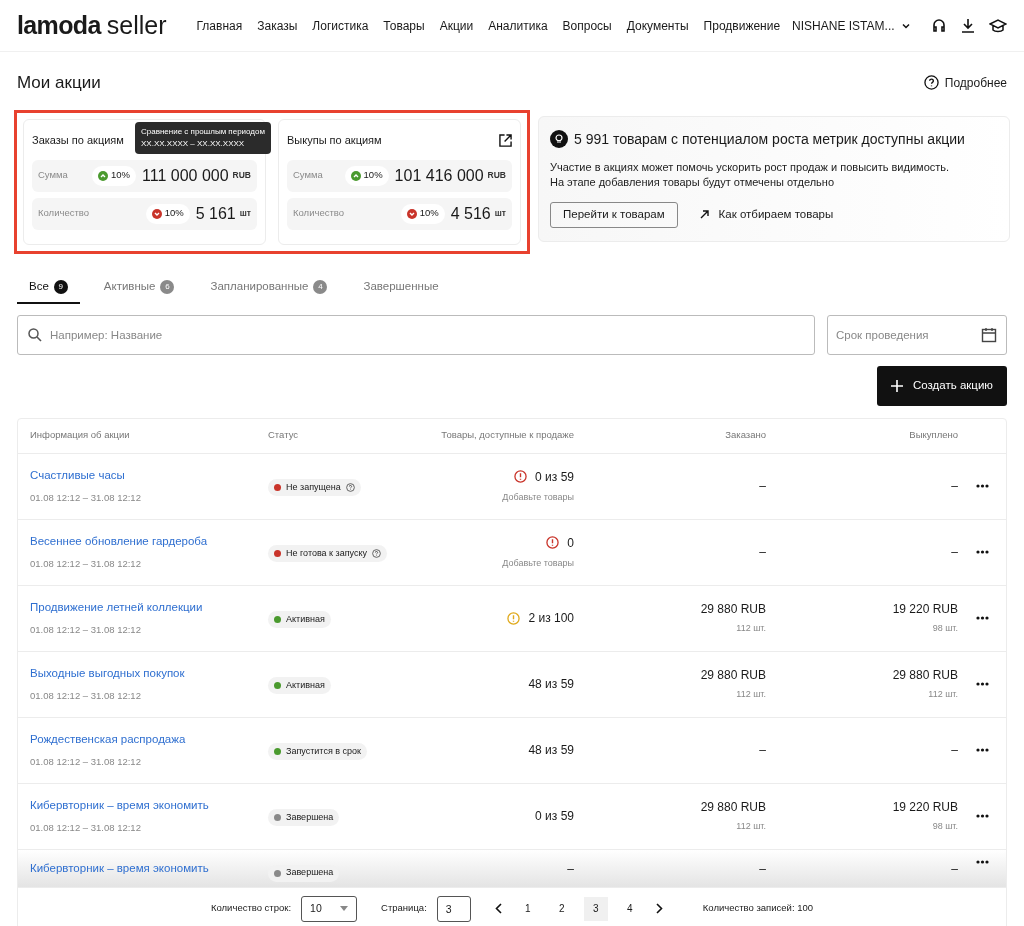  I want to click on chevron-left-icon, so click(498, 908).